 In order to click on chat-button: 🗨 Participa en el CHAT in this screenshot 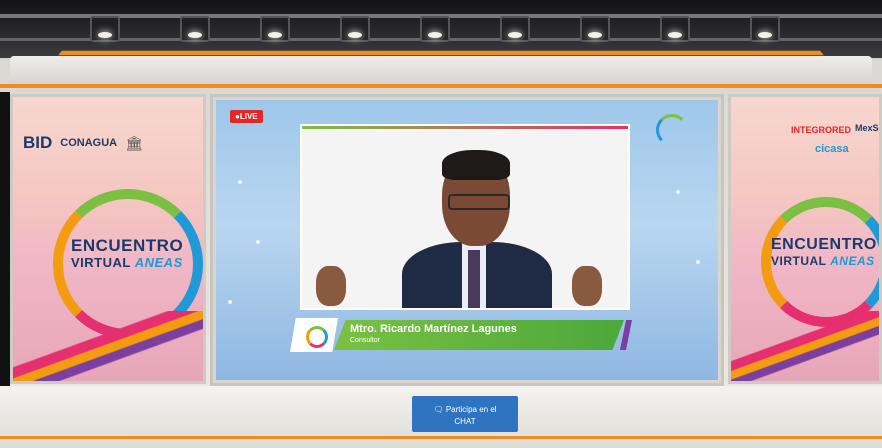, I will do `click(465, 414)`.